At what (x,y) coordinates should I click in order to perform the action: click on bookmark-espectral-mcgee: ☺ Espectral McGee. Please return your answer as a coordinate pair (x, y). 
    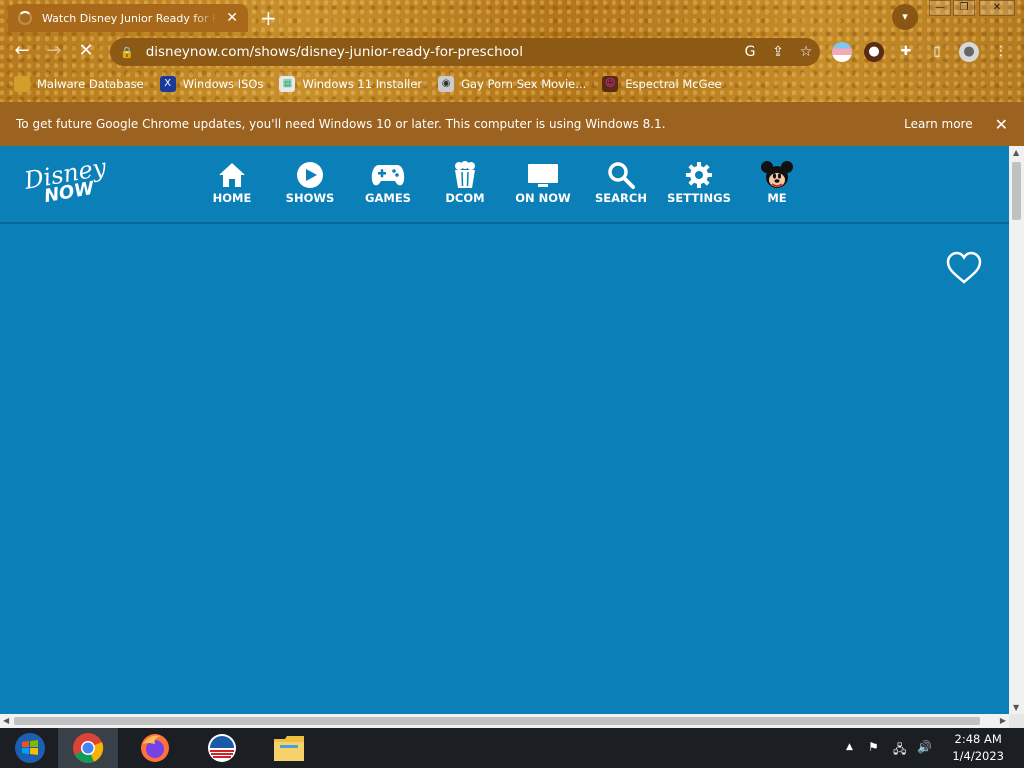
    Looking at the image, I should click on (662, 84).